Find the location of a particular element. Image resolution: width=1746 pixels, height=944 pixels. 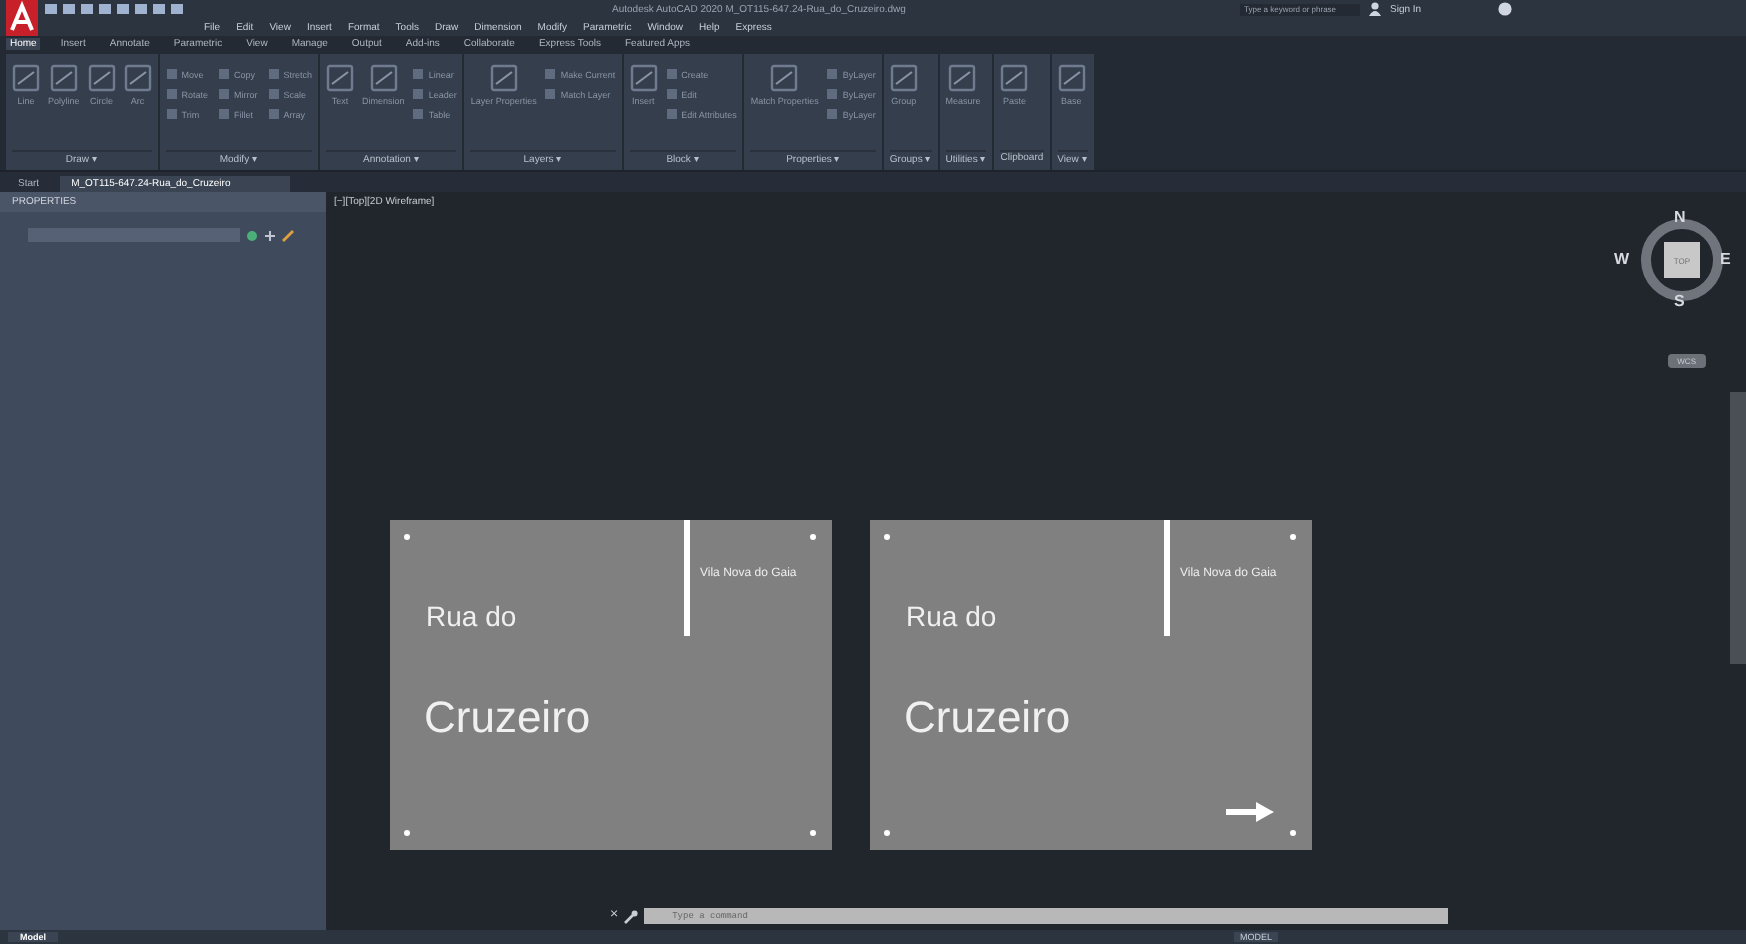

app-logo-icon is located at coordinates (22, 18).